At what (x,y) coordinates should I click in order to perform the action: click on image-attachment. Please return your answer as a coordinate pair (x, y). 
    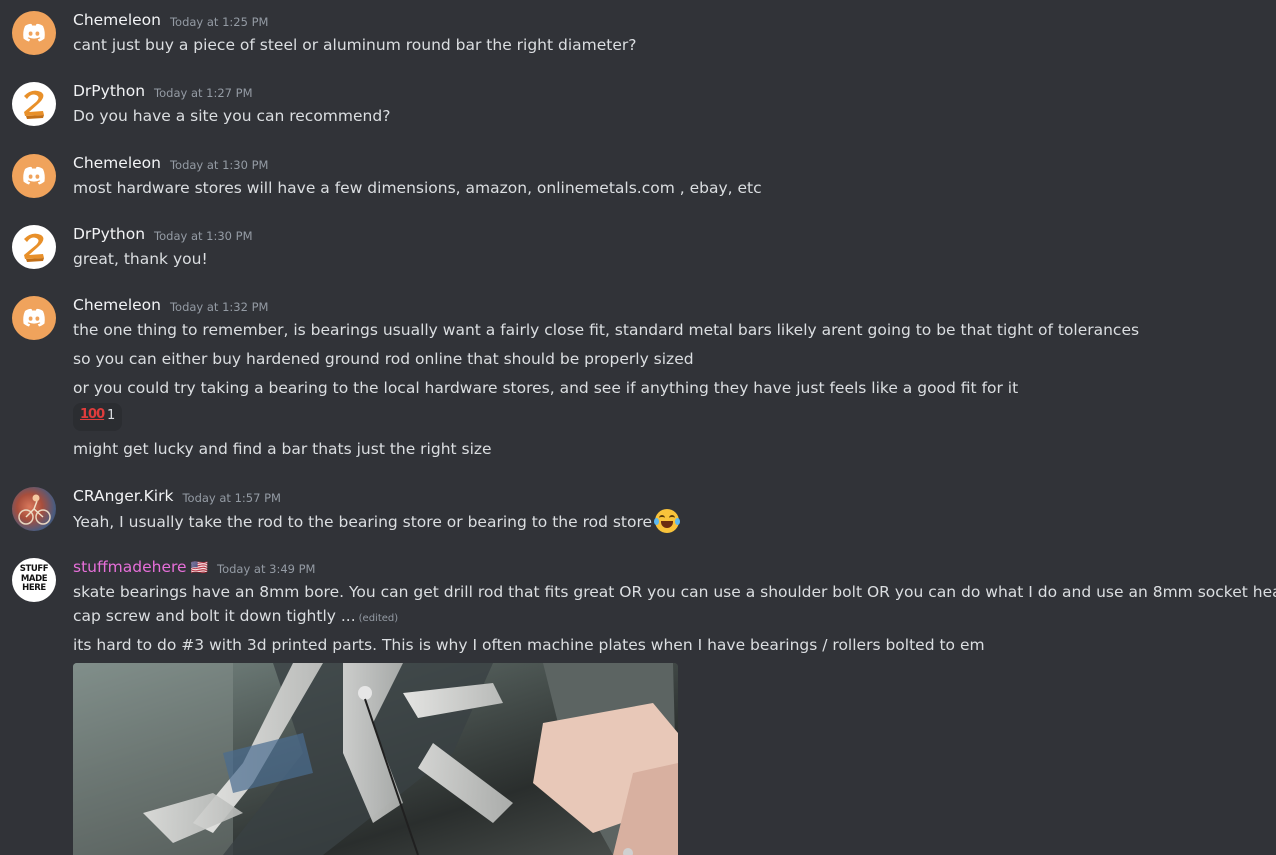
    Looking at the image, I should click on (375, 759).